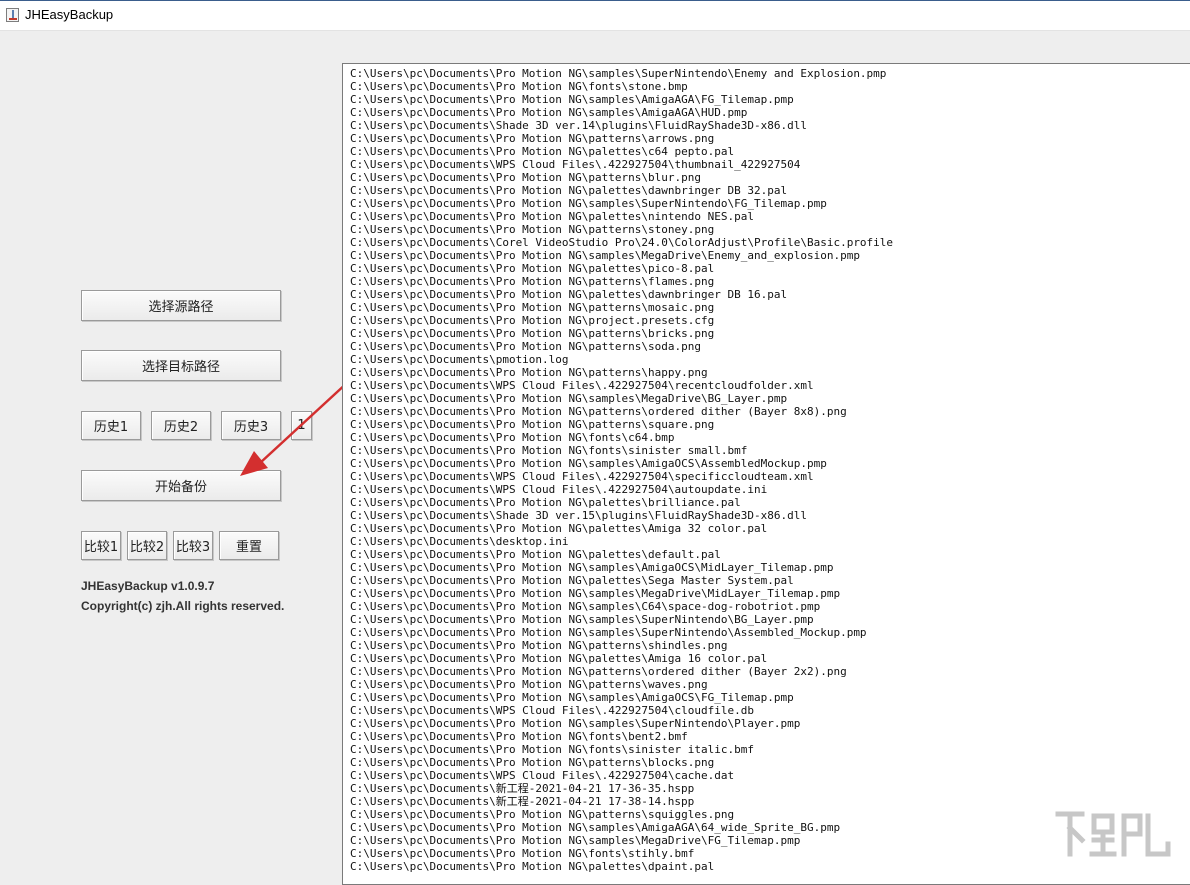 Image resolution: width=1190 pixels, height=885 pixels. What do you see at coordinates (12, 15) in the screenshot?
I see `java-cup-icon` at bounding box center [12, 15].